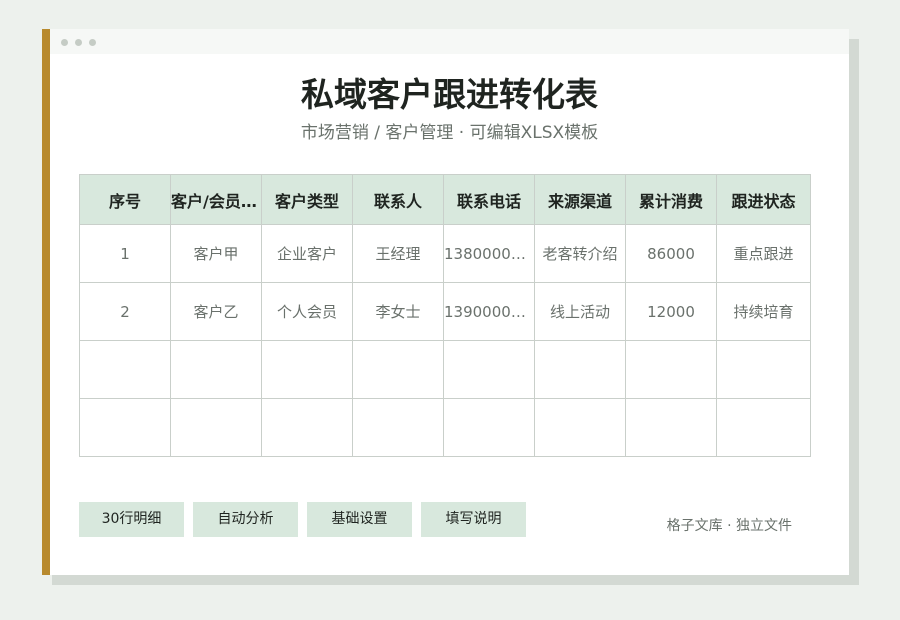 This screenshot has height=620, width=900. I want to click on table-cell: 13900000000, so click(489, 311).